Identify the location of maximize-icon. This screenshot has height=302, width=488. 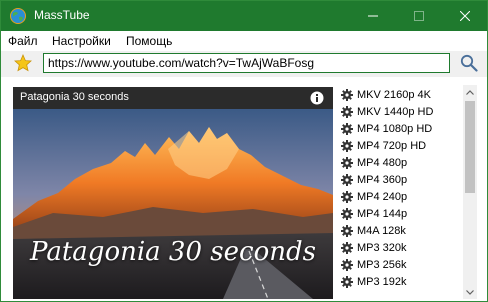
(419, 16).